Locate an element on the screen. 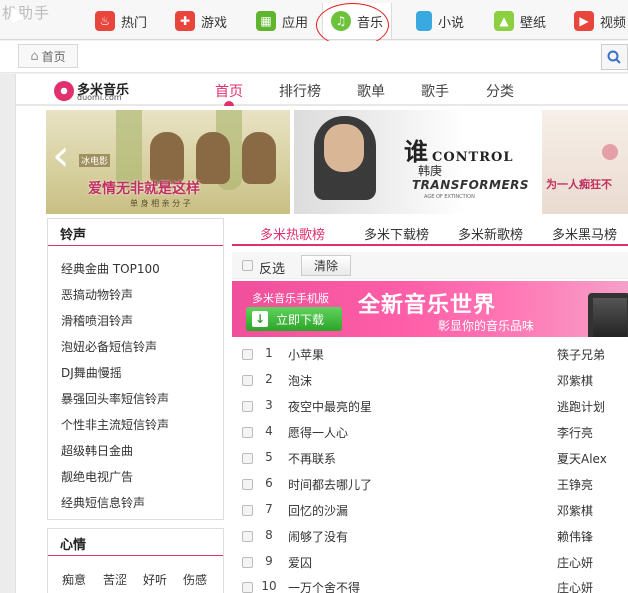 This screenshot has height=593, width=628. banner-slide-third: 为一人痴狂不 is located at coordinates (585, 162).